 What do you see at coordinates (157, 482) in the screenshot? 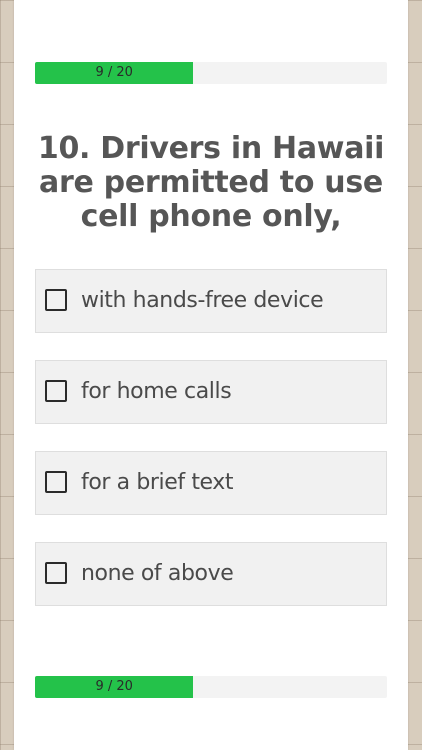
I see `answer-label: for a brief text` at bounding box center [157, 482].